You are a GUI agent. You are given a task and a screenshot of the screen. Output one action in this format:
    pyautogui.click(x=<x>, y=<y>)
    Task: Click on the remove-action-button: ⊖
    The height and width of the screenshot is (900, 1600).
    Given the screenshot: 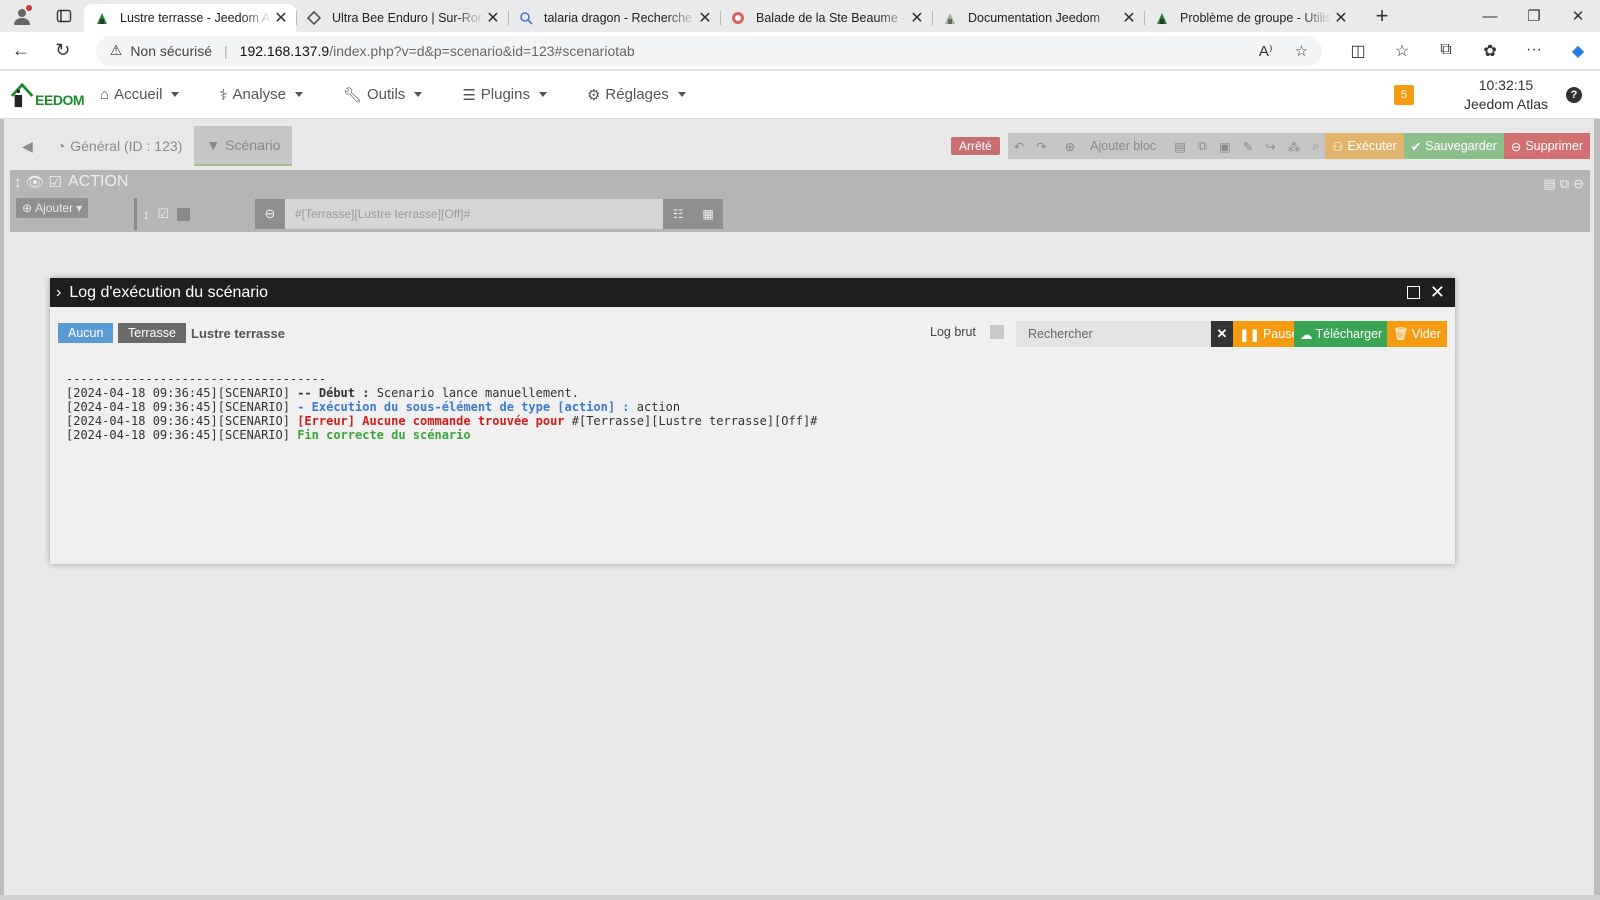 What is the action you would take?
    pyautogui.click(x=270, y=214)
    